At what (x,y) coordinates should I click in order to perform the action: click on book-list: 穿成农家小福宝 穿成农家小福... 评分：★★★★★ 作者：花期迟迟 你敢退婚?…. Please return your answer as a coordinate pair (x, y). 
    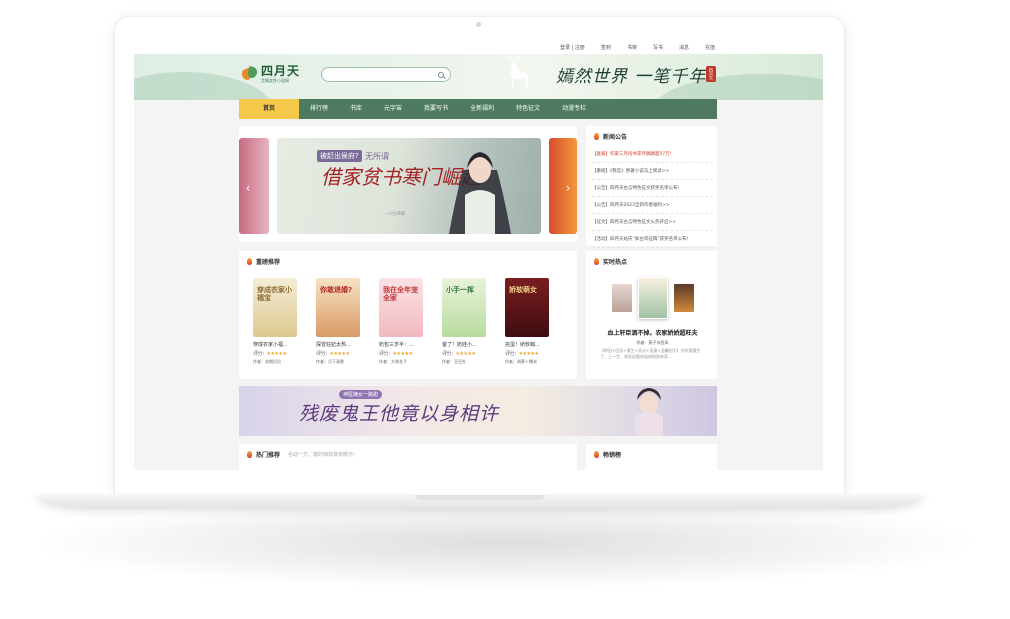
    Looking at the image, I should click on (402, 321).